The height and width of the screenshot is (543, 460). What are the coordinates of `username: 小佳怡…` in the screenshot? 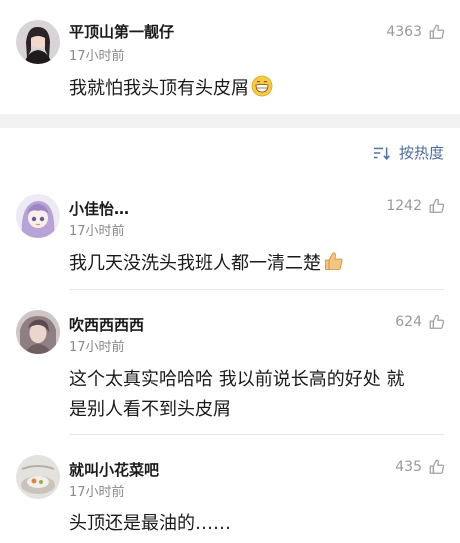 It's located at (99, 208).